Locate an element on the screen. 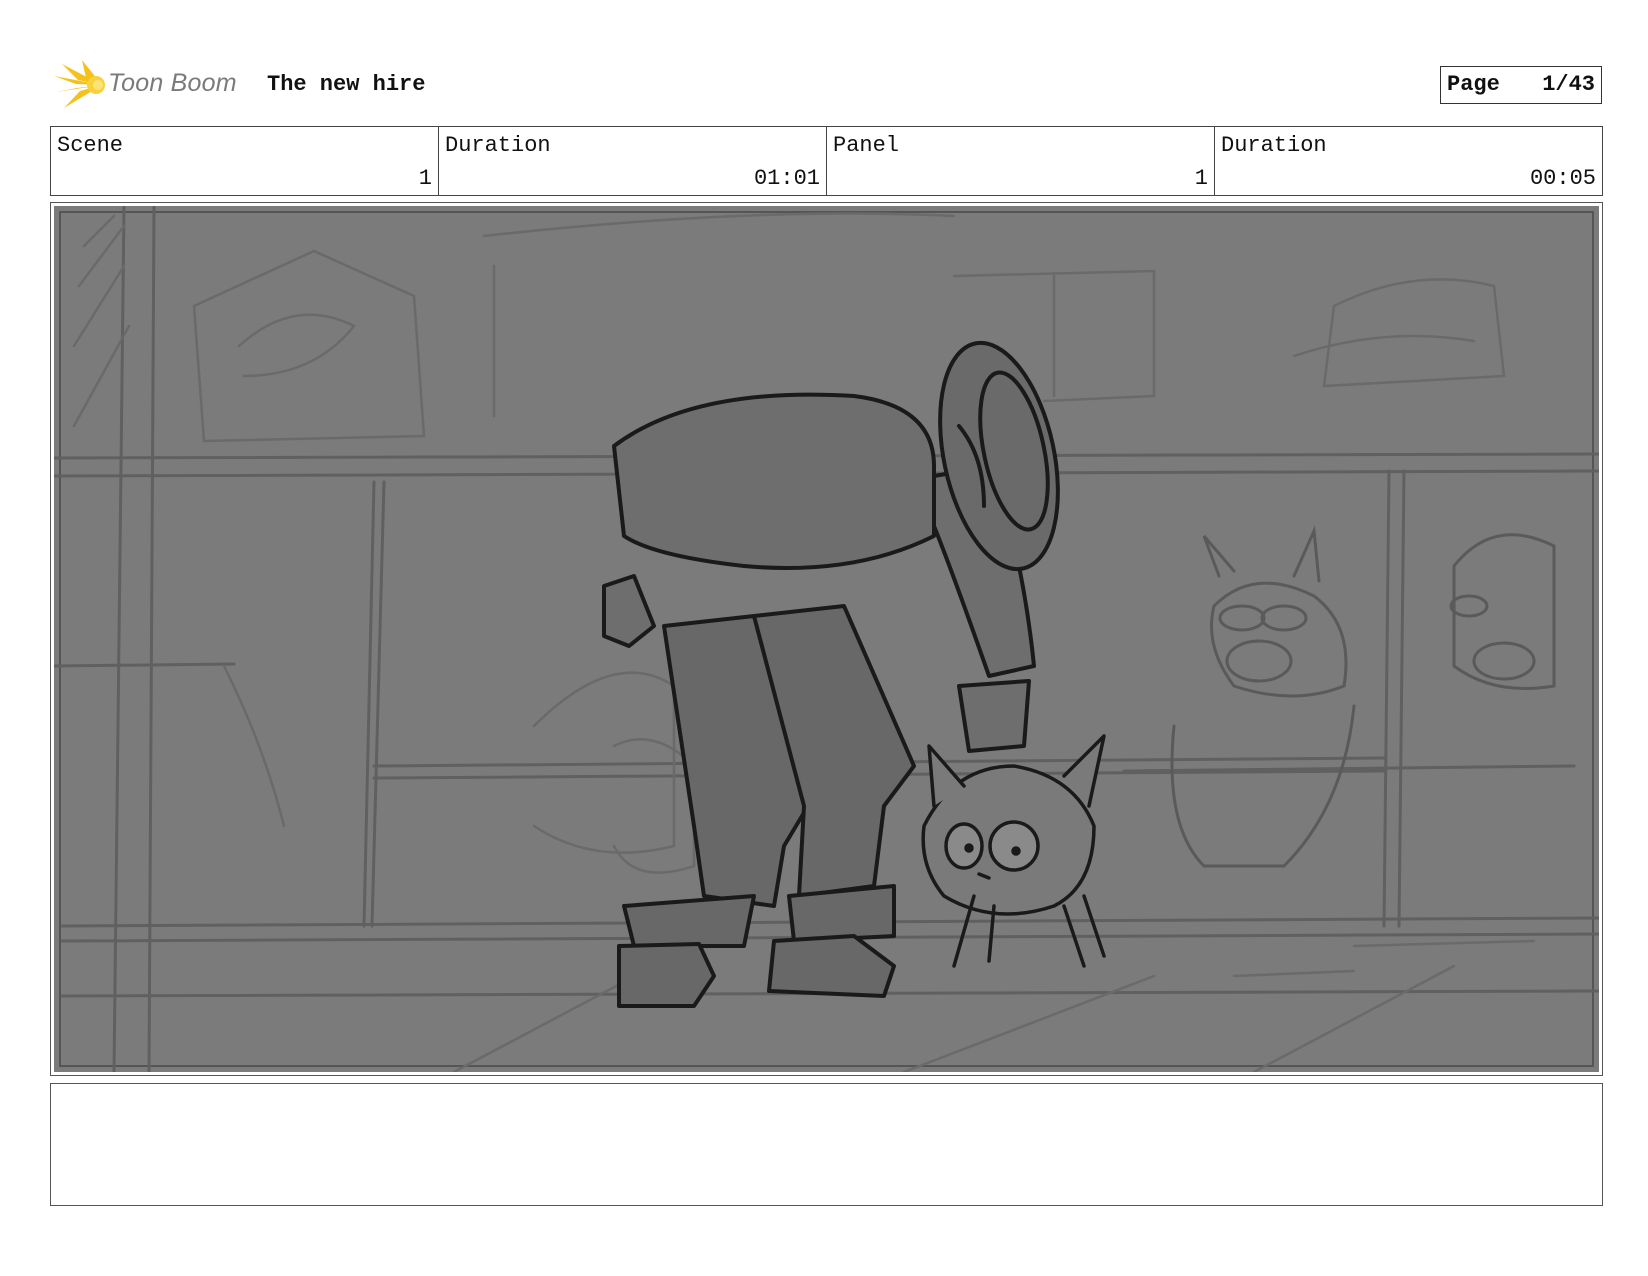  panel-duration-cell: Duration 00:05 is located at coordinates (1408, 161).